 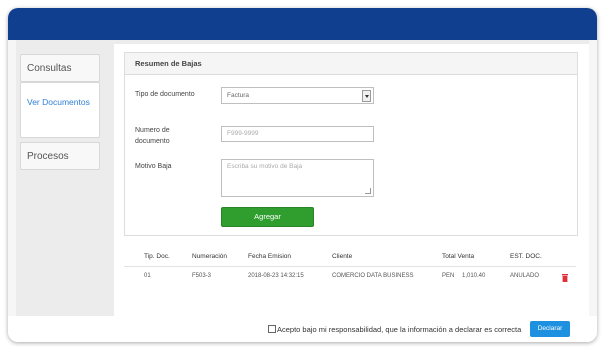 I want to click on trash-icon, so click(x=565, y=278).